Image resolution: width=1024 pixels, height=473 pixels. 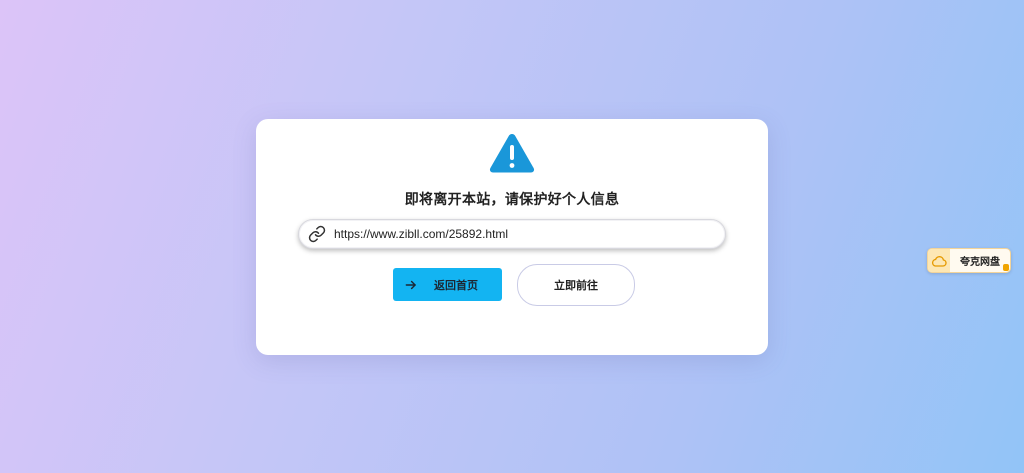 I want to click on back-home-label: 返回首页, so click(x=456, y=285).